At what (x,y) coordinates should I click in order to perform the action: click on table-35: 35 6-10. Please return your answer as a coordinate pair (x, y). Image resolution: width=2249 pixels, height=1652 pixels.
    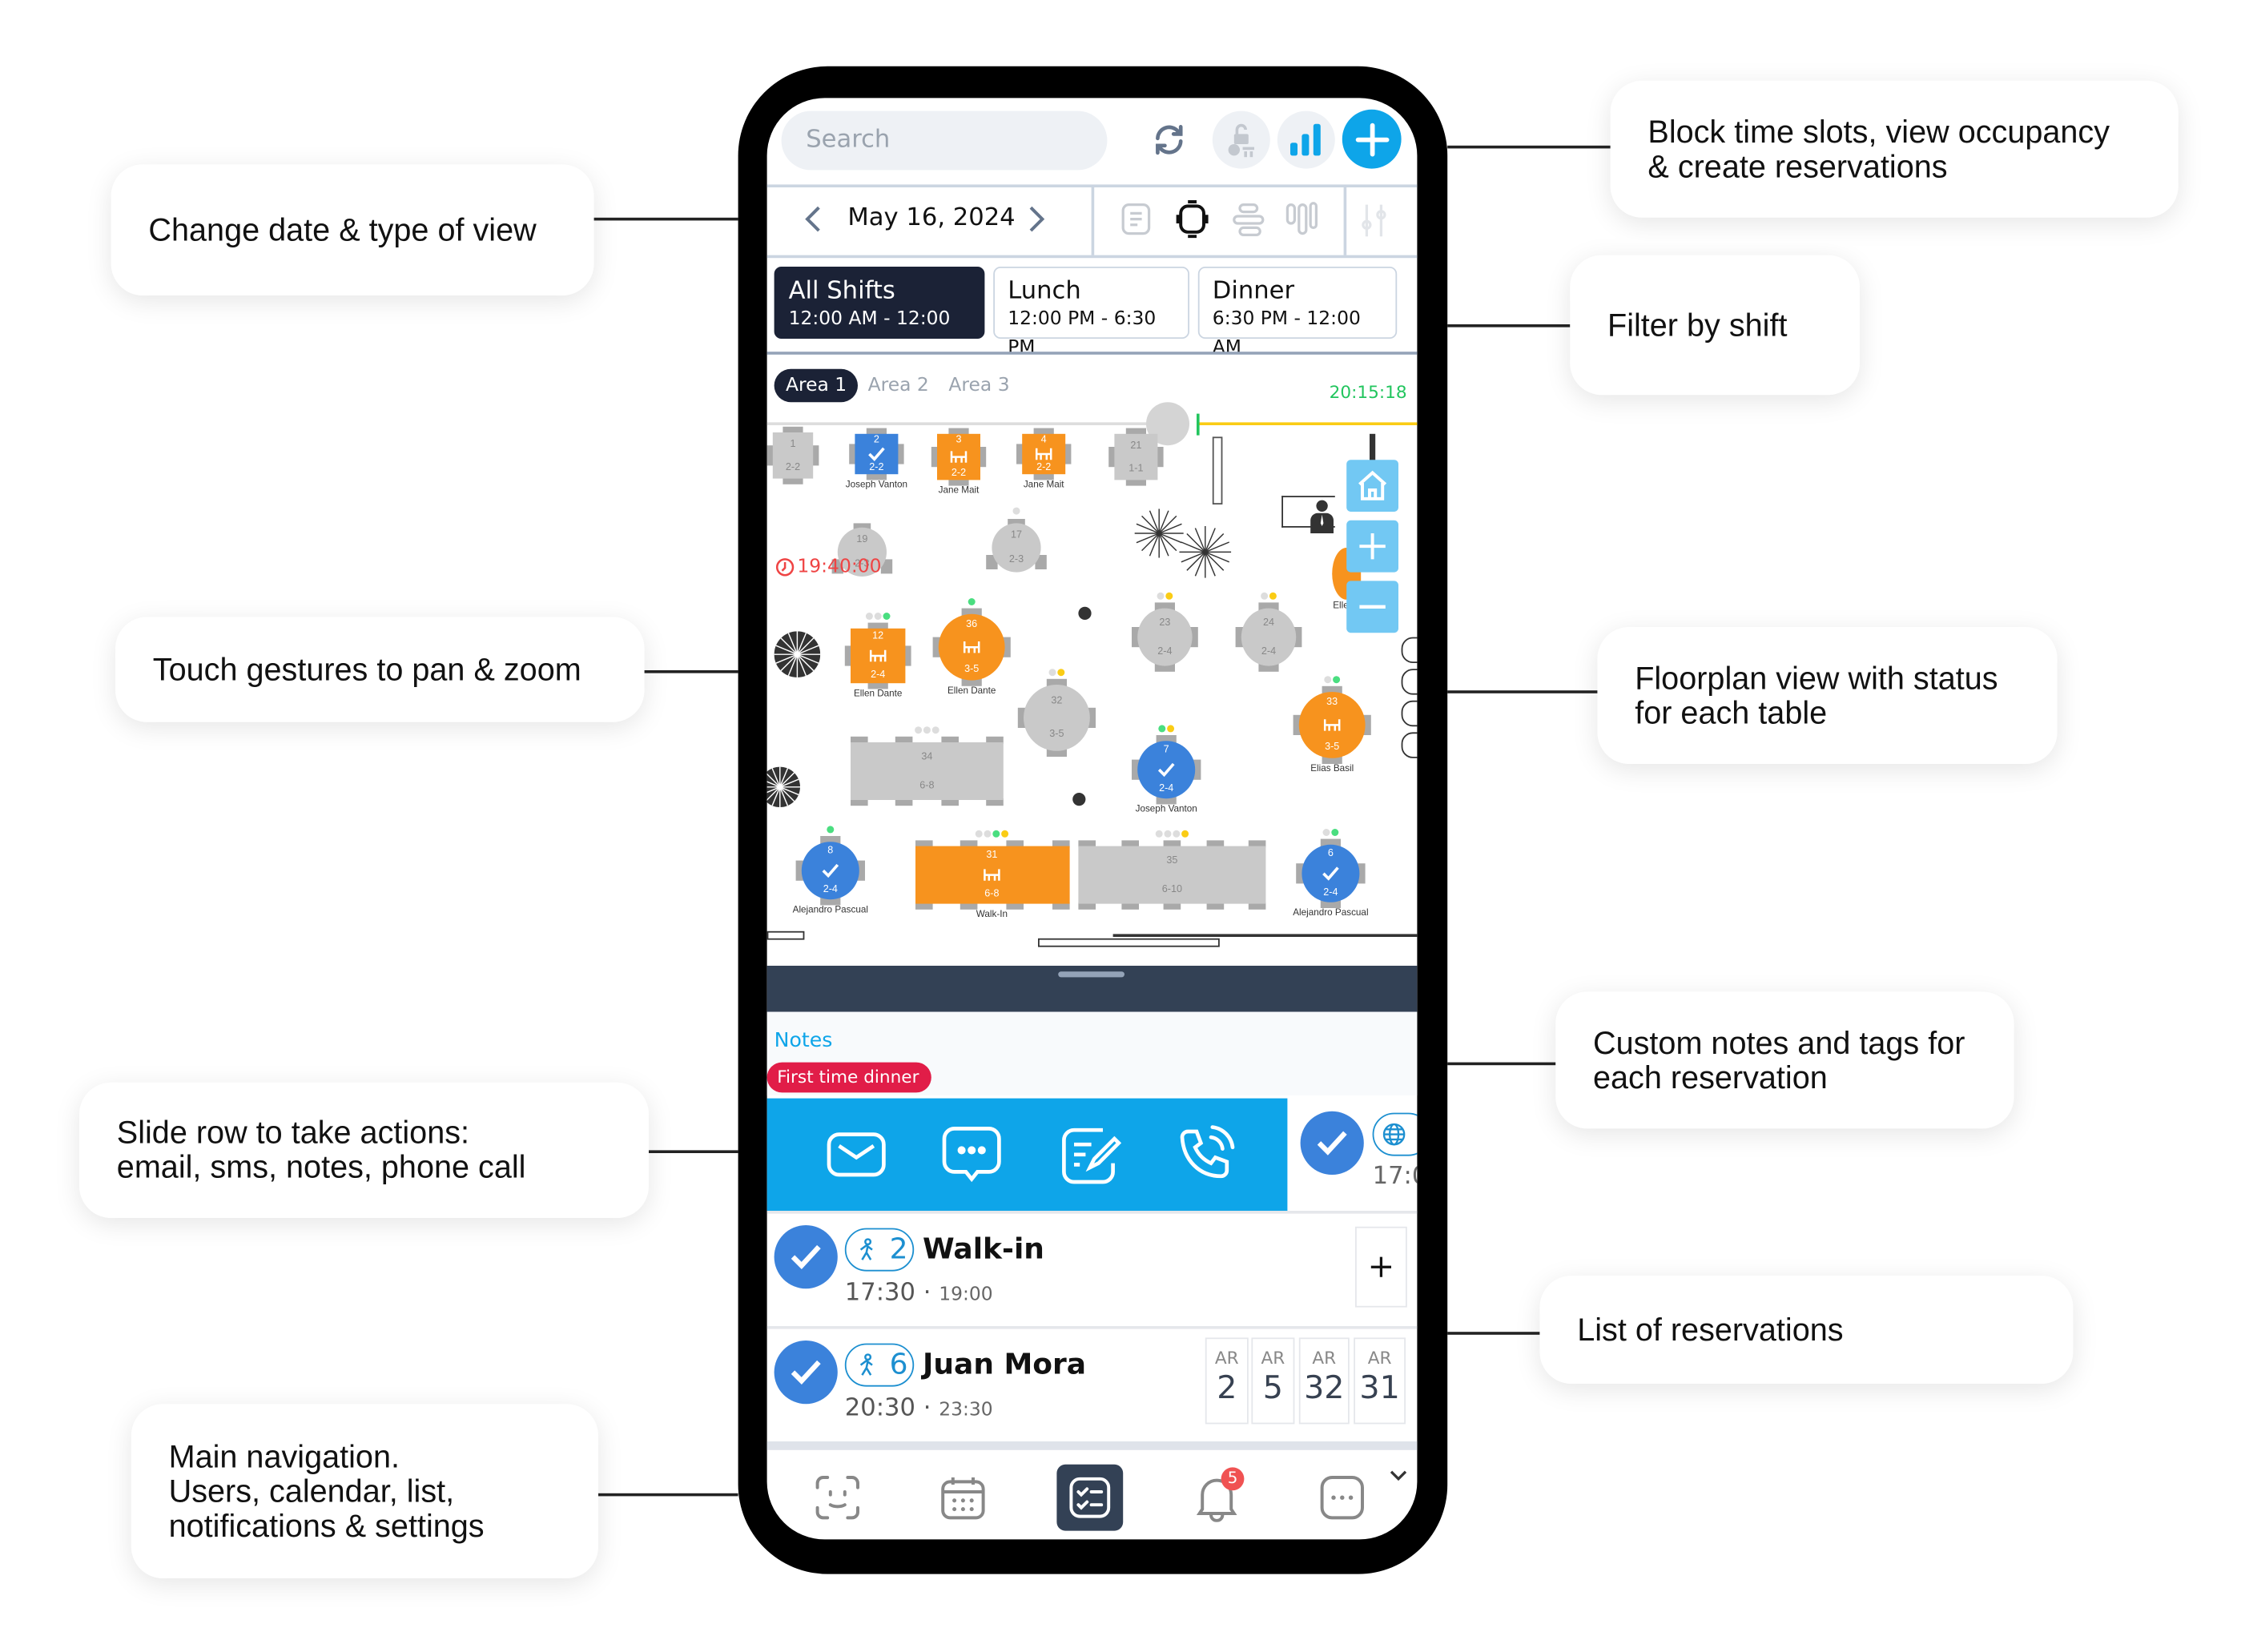
    Looking at the image, I should click on (1172, 875).